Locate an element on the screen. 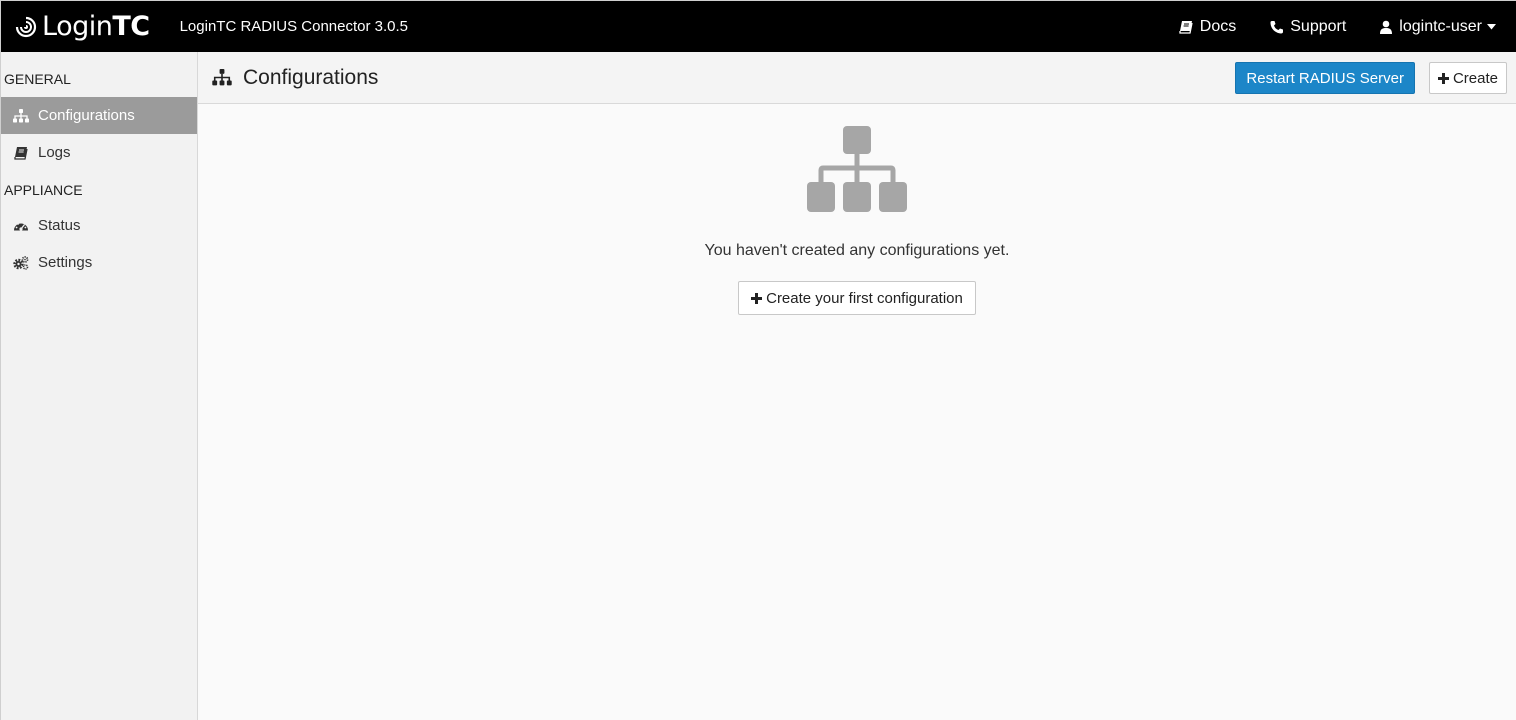  support-link: Support is located at coordinates (1308, 27).